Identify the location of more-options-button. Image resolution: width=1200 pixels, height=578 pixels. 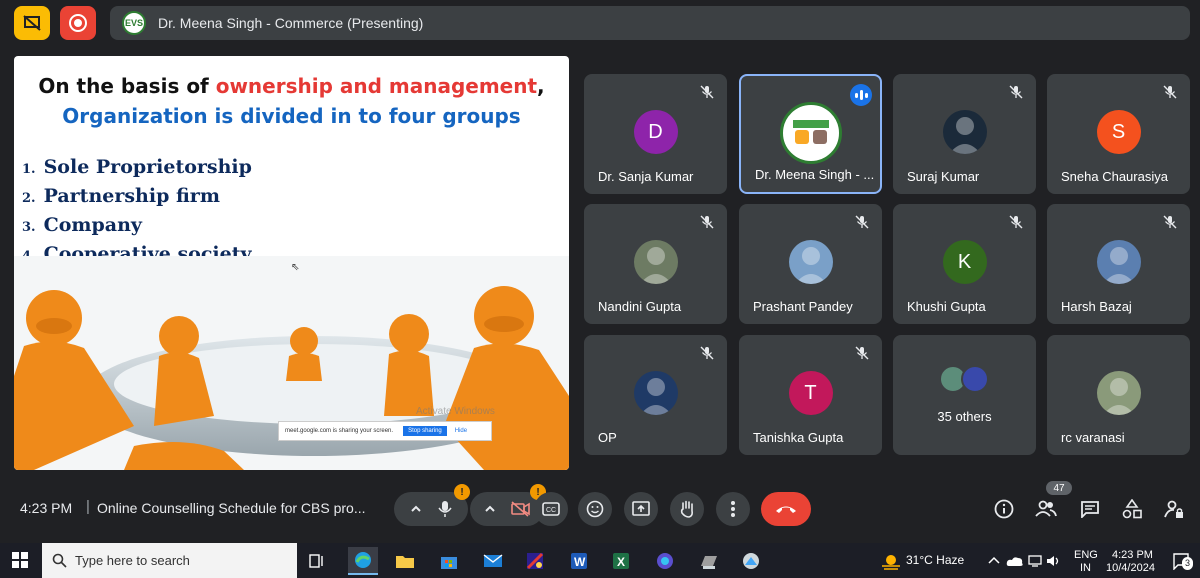
(733, 509).